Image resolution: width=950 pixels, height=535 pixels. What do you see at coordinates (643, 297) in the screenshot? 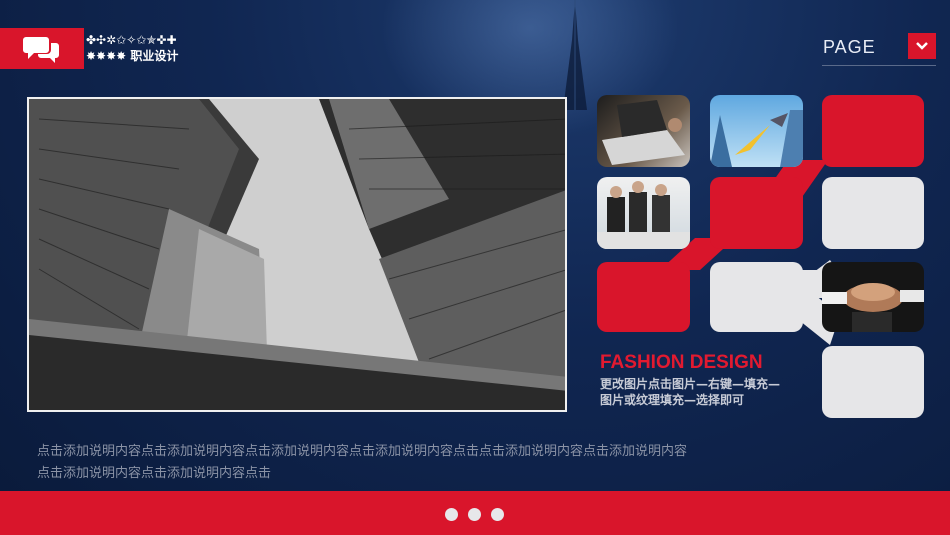
I see `tile-red-left` at bounding box center [643, 297].